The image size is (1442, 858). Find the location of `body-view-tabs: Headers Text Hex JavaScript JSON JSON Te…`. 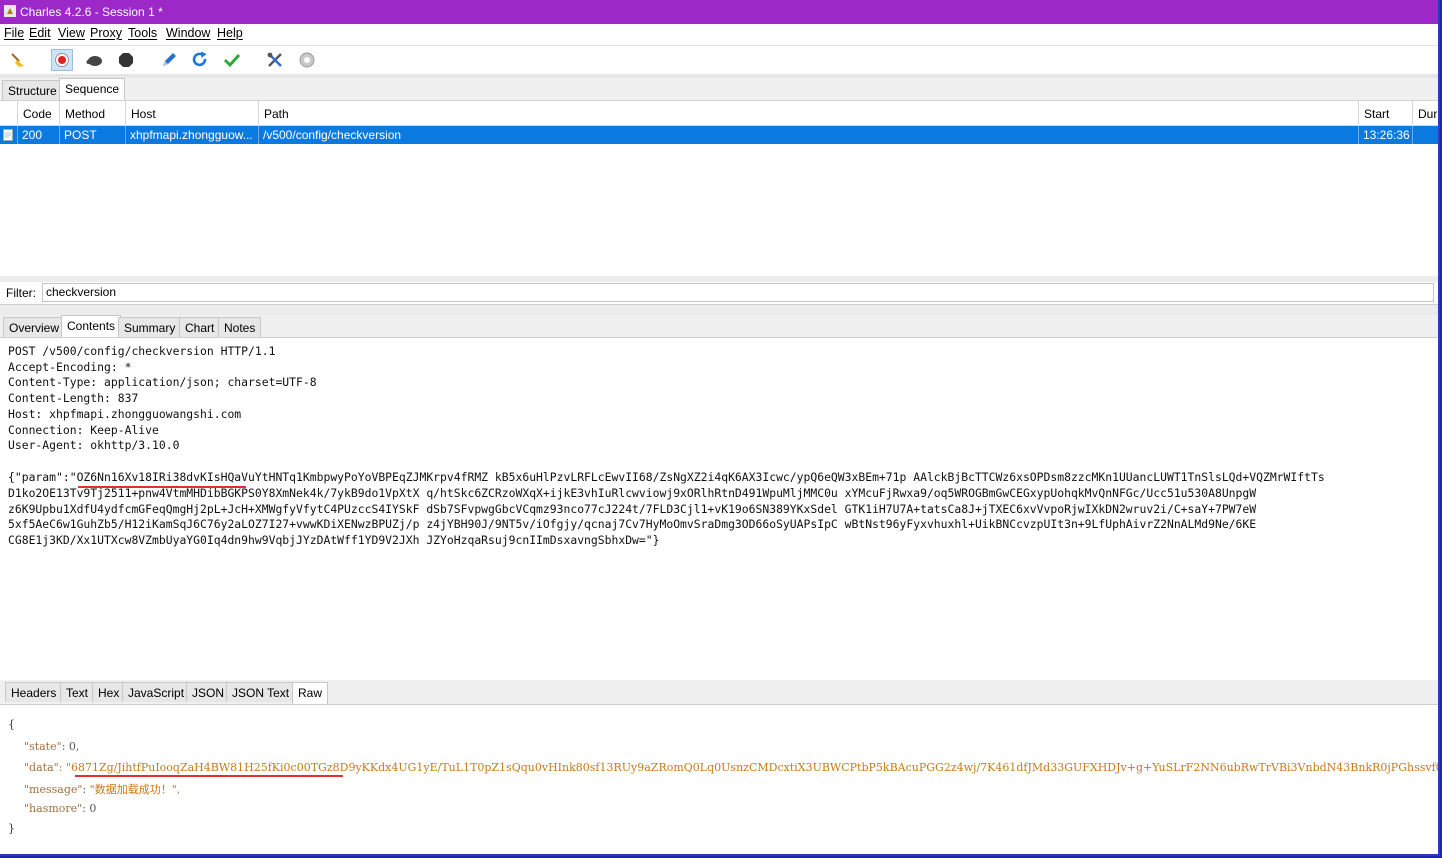

body-view-tabs: Headers Text Hex JavaScript JSON JSON Te… is located at coordinates (719, 692).